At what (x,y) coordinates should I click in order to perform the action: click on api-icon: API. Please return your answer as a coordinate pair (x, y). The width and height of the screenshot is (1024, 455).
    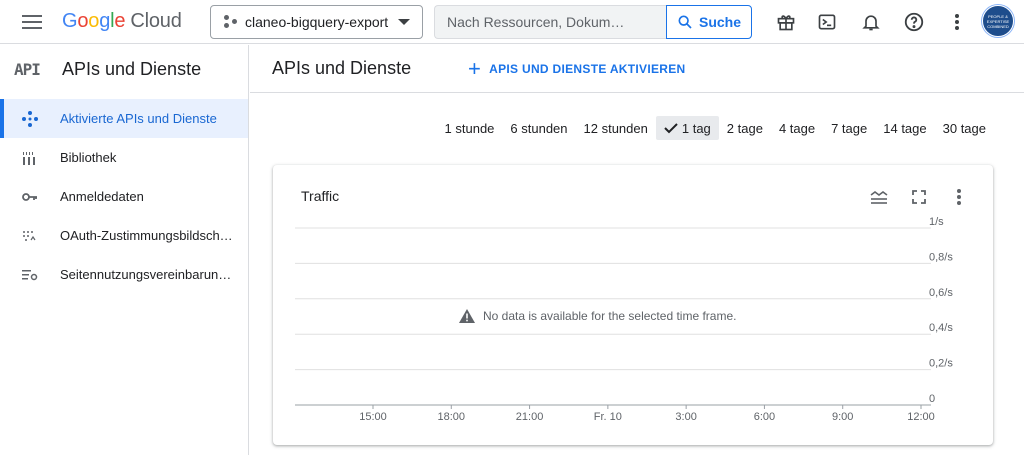
    Looking at the image, I should click on (27, 69).